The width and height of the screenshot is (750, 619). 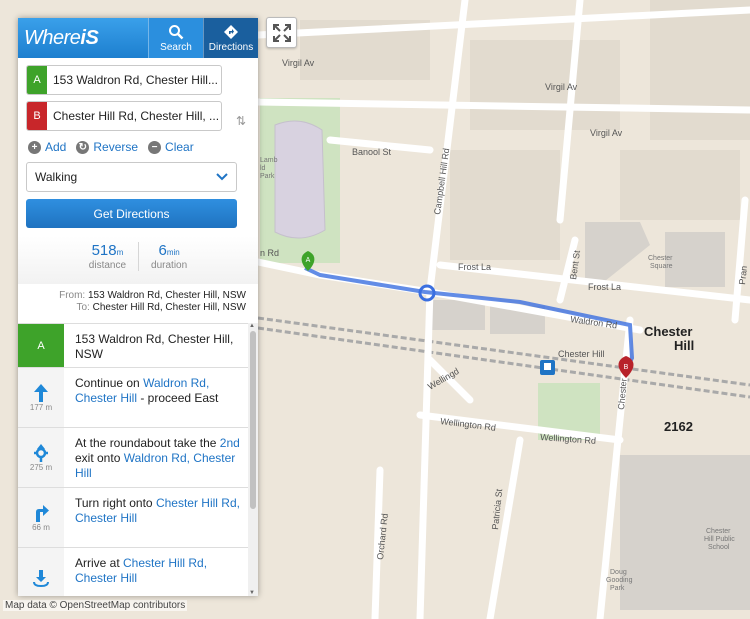 What do you see at coordinates (252, 593) in the screenshot?
I see `scroll-down-icon: ▼` at bounding box center [252, 593].